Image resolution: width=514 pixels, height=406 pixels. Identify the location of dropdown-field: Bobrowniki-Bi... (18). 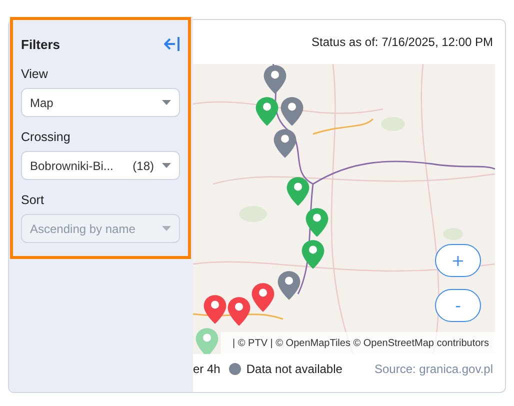
(100, 165).